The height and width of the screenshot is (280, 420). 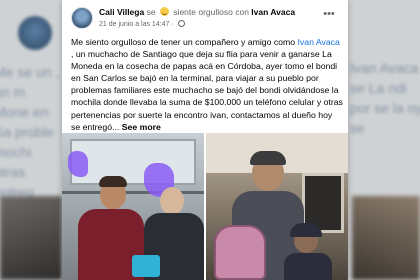 I want to click on background-photo-left, so click(x=31, y=238).